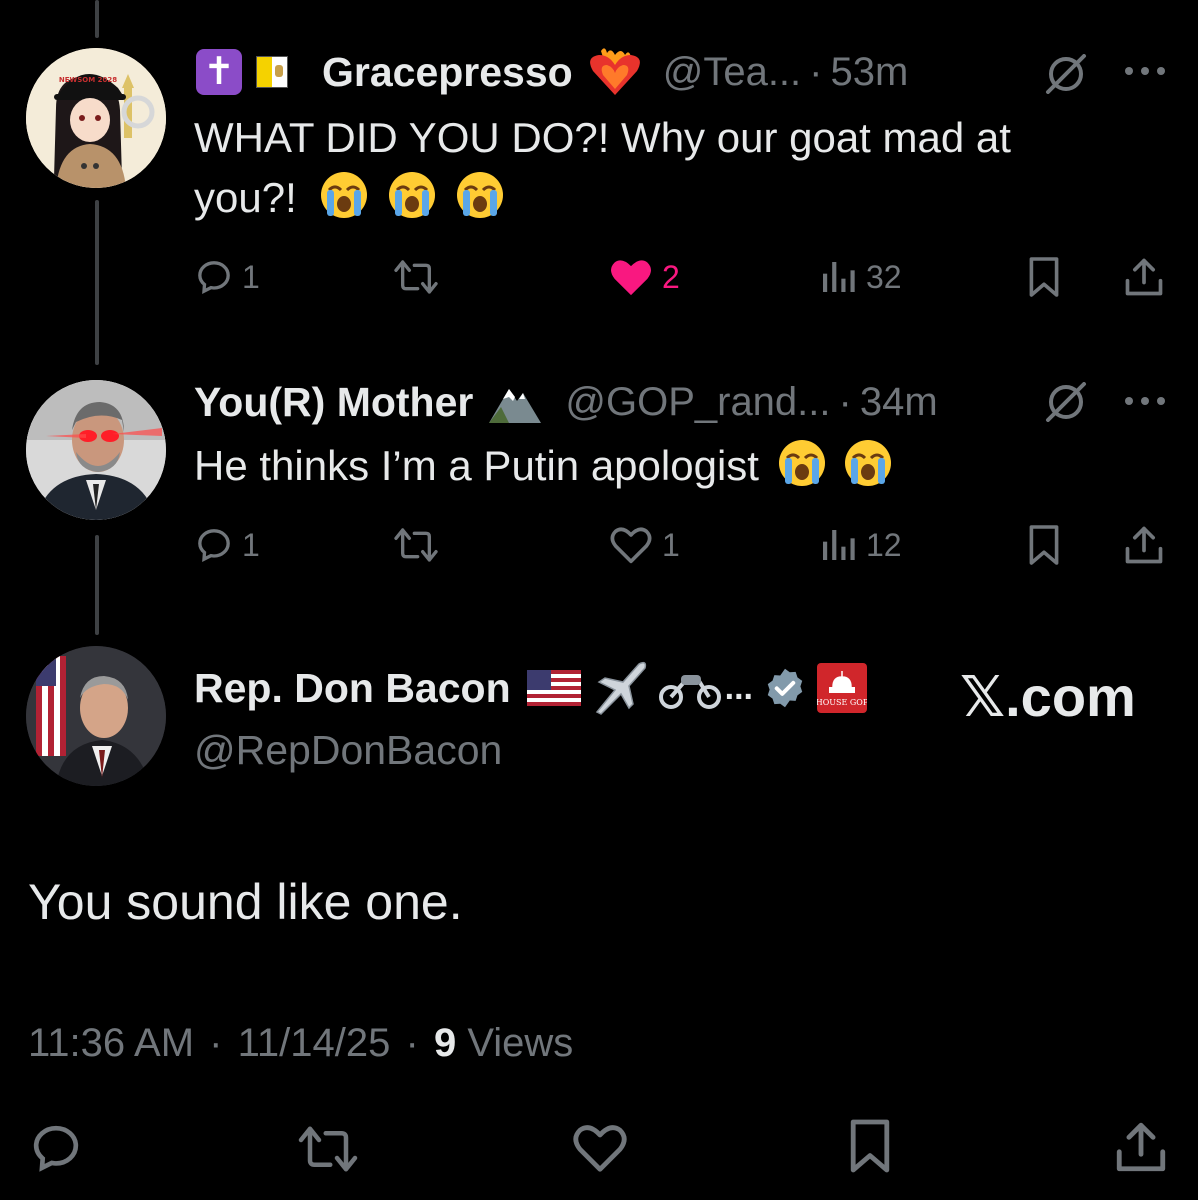  Describe the element at coordinates (352, 688) in the screenshot. I see `author-name: Rep. Don Bacon` at that location.